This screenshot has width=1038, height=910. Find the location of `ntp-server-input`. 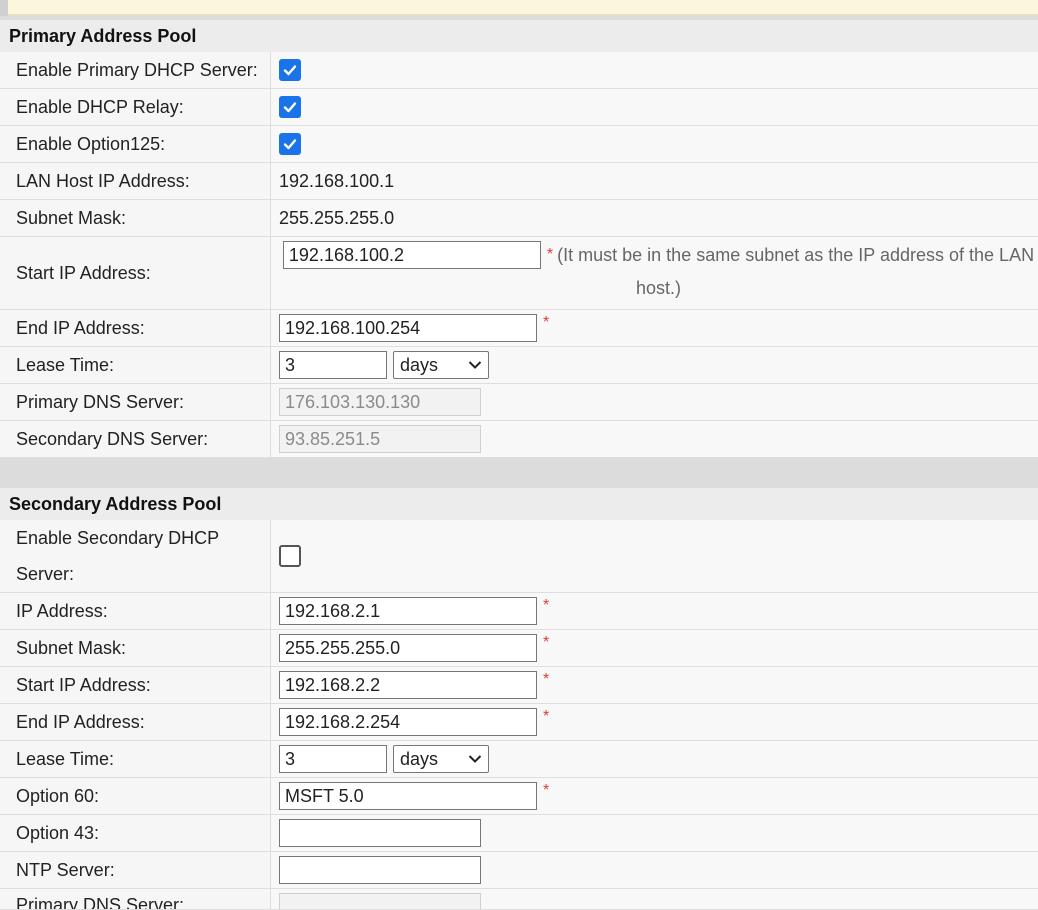

ntp-server-input is located at coordinates (380, 870).